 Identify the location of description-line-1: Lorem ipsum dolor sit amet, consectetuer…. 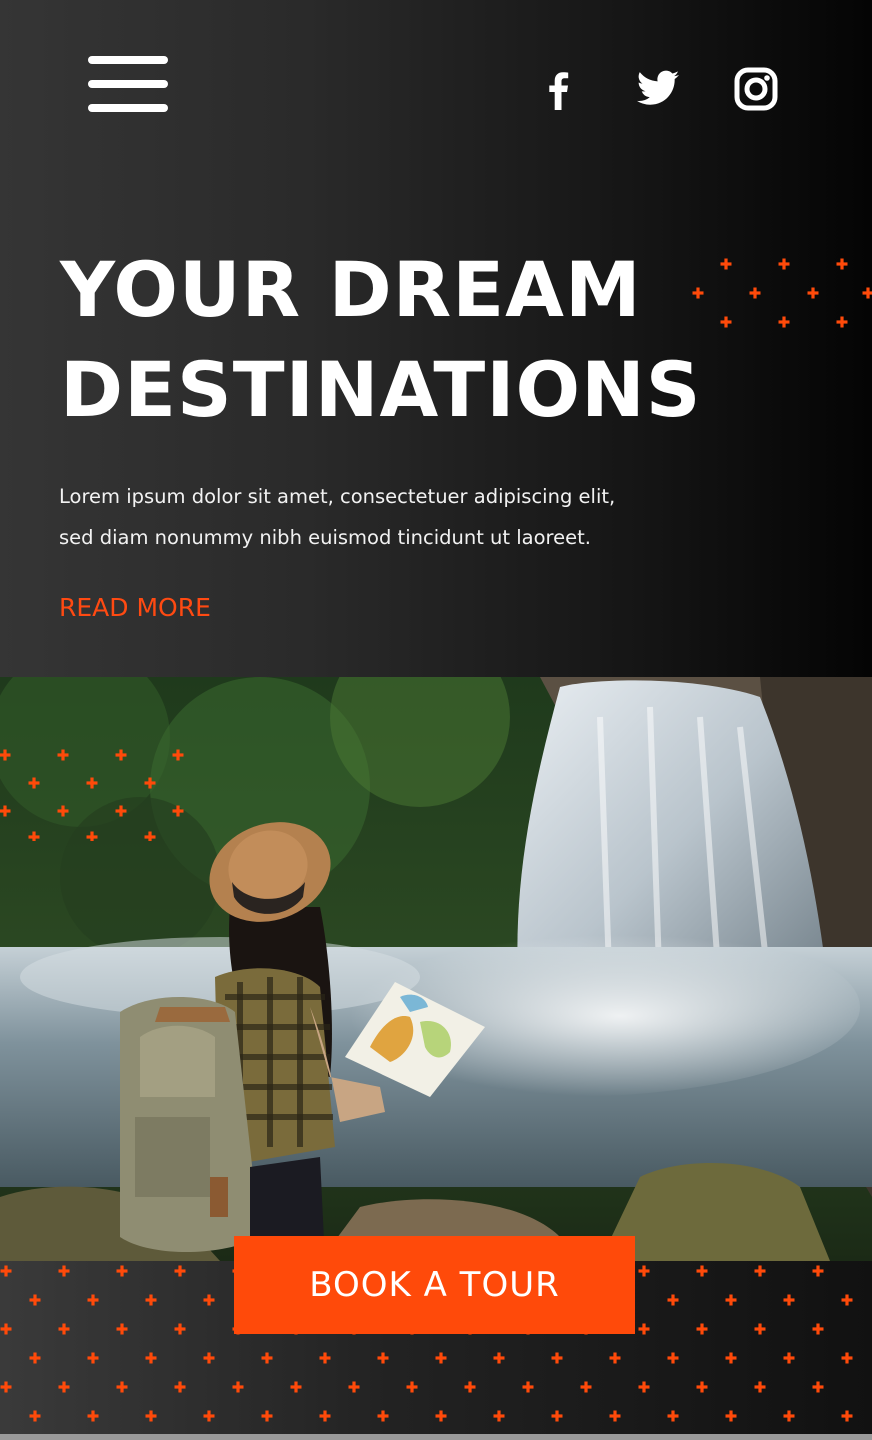
(337, 496).